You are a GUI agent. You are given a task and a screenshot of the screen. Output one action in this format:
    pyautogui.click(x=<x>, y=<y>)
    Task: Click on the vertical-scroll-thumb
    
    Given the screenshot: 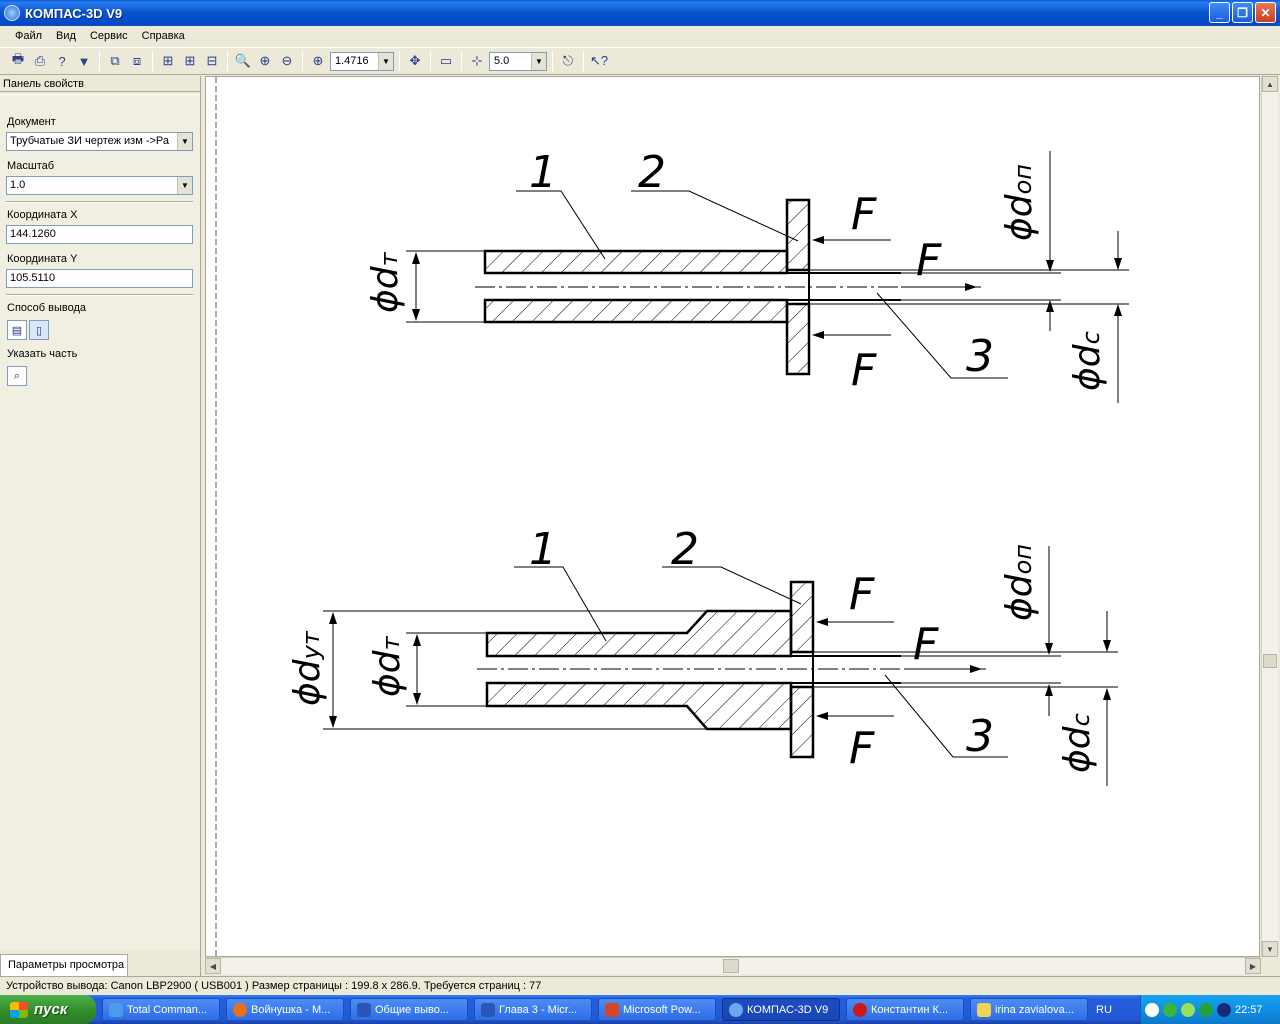 What is the action you would take?
    pyautogui.click(x=1270, y=661)
    